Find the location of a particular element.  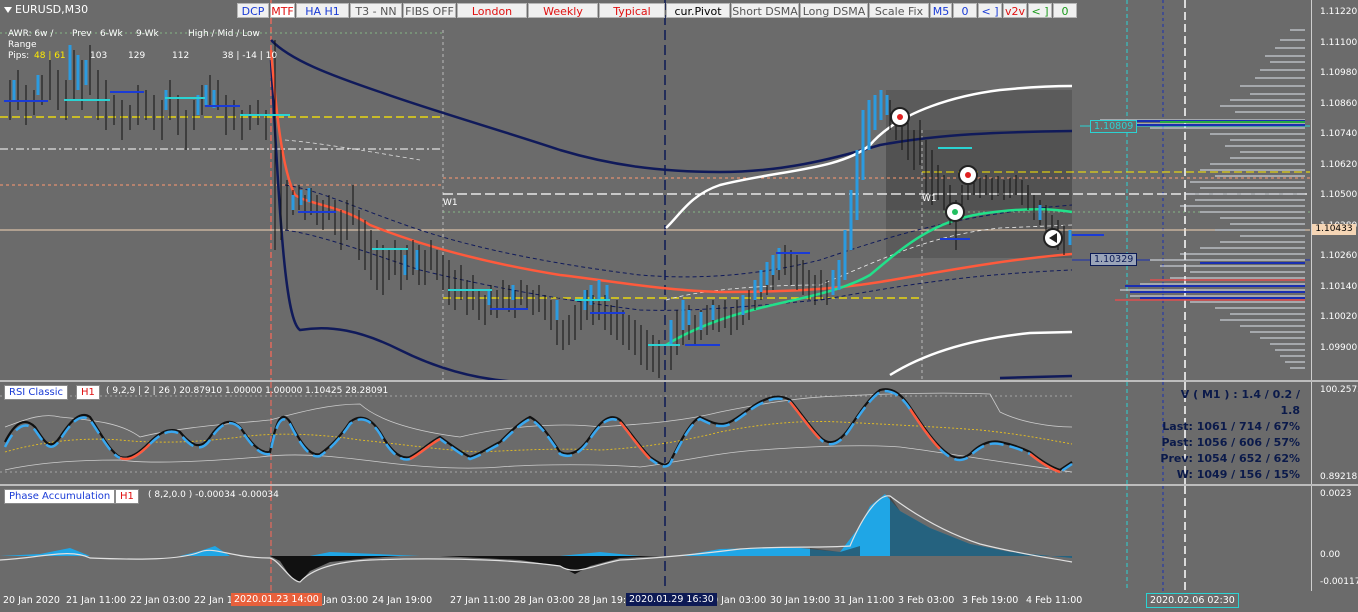

stats-6wk-value: 129 is located at coordinates (137, 56).